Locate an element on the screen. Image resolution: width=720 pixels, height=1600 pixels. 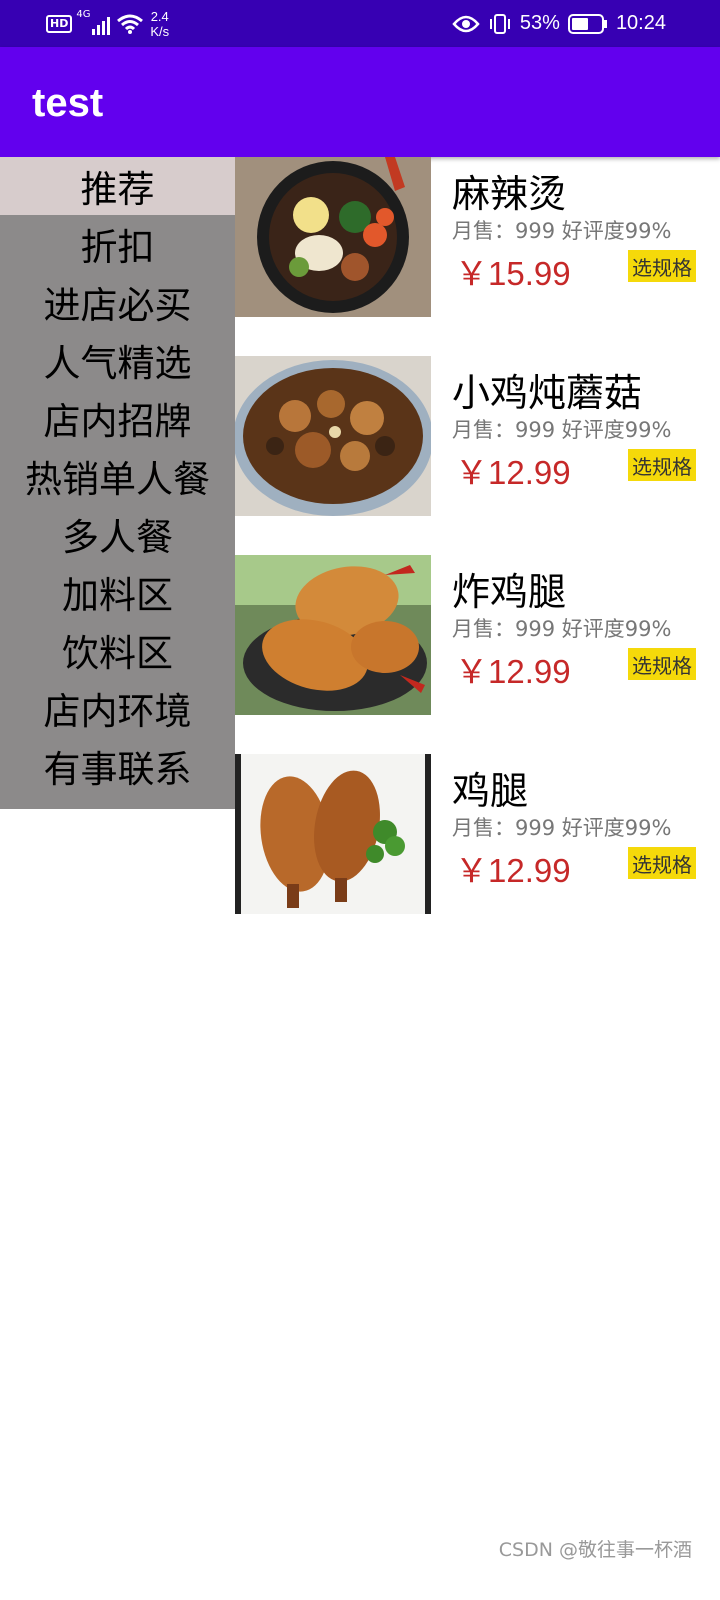
app-title: test is located at coordinates (68, 103).